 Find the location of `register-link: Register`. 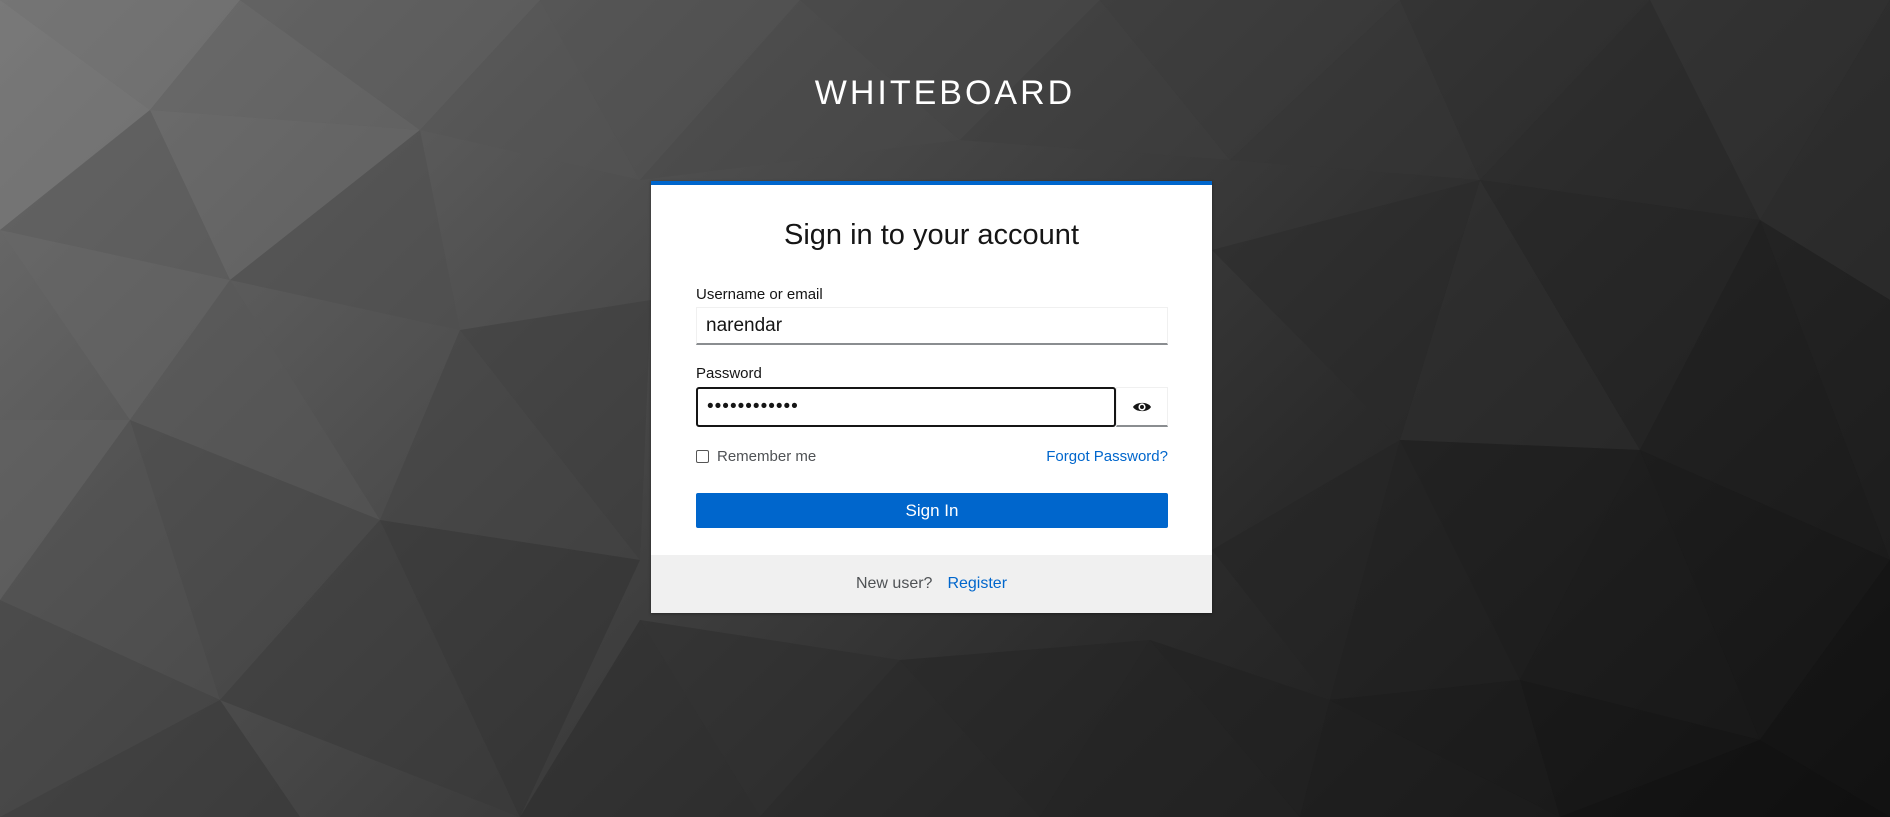

register-link: Register is located at coordinates (977, 584).